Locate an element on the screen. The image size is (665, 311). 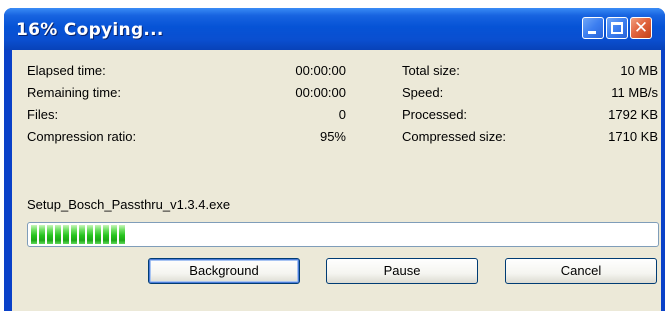
progress-fill is located at coordinates (343, 234).